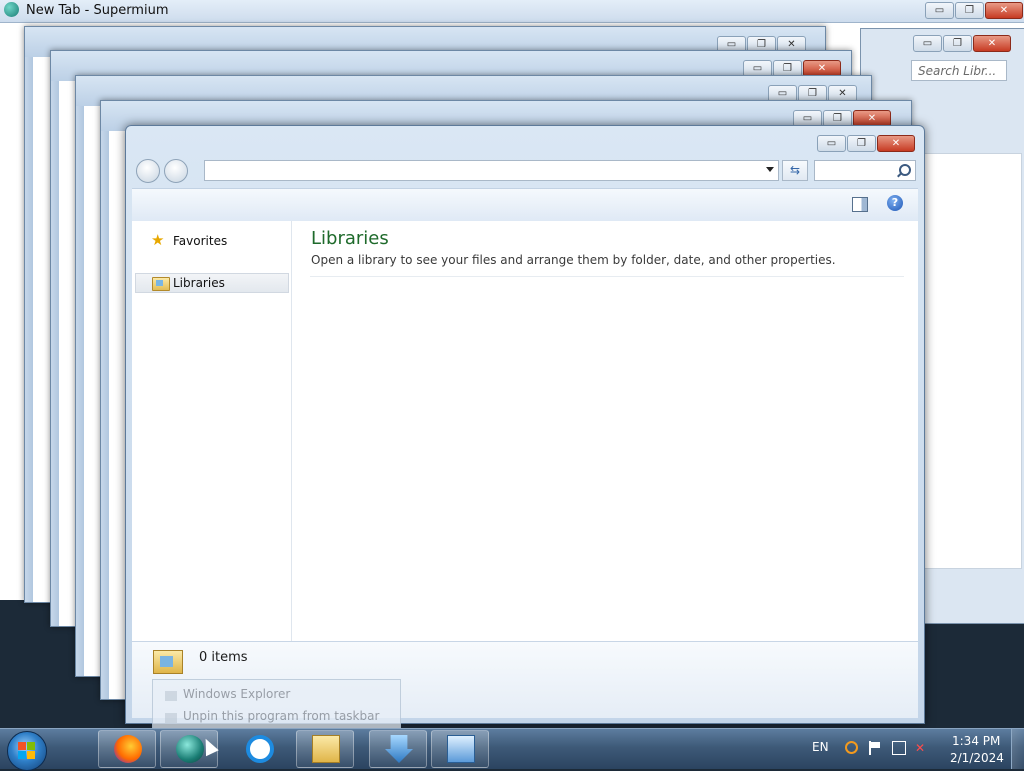 The height and width of the screenshot is (771, 1024). I want to click on folder-icon, so click(171, 696).